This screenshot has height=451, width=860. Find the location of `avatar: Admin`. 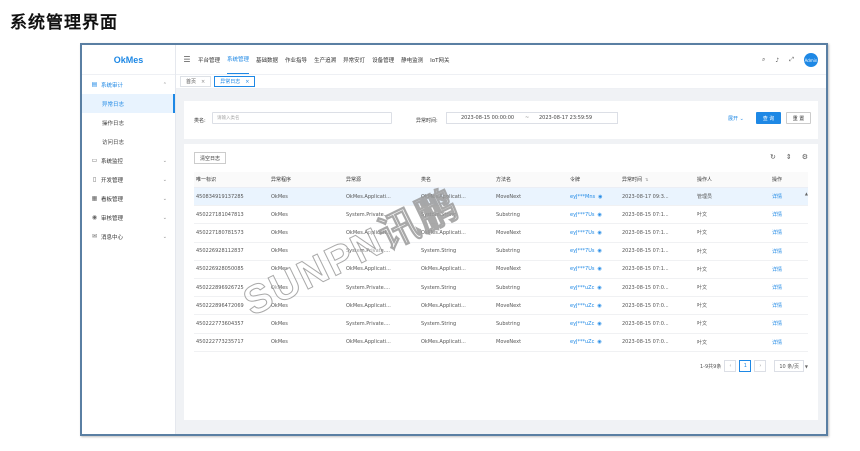

avatar: Admin is located at coordinates (811, 60).